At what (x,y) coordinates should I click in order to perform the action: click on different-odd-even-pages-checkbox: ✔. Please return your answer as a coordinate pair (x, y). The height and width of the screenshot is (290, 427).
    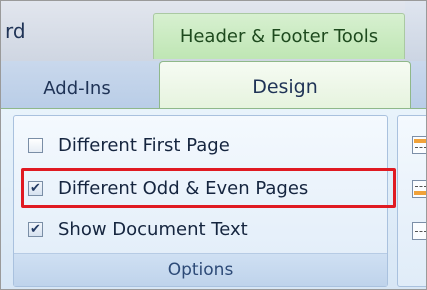
    Looking at the image, I should click on (35, 188).